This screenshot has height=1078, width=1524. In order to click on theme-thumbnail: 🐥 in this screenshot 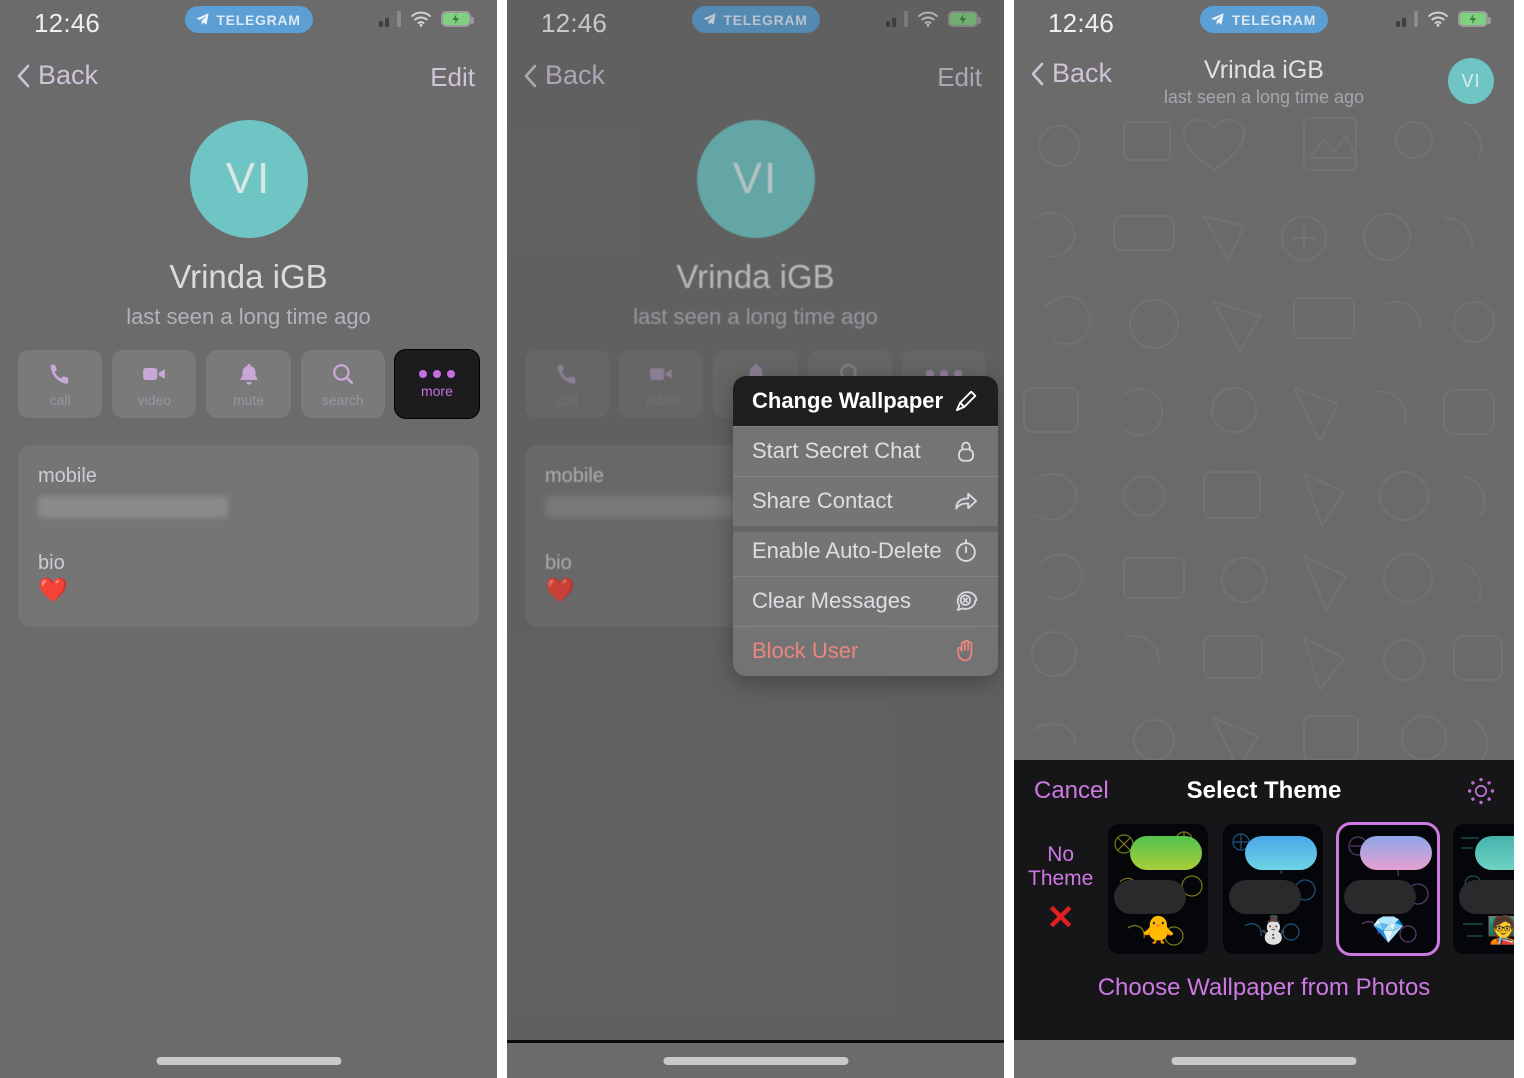, I will do `click(1158, 889)`.